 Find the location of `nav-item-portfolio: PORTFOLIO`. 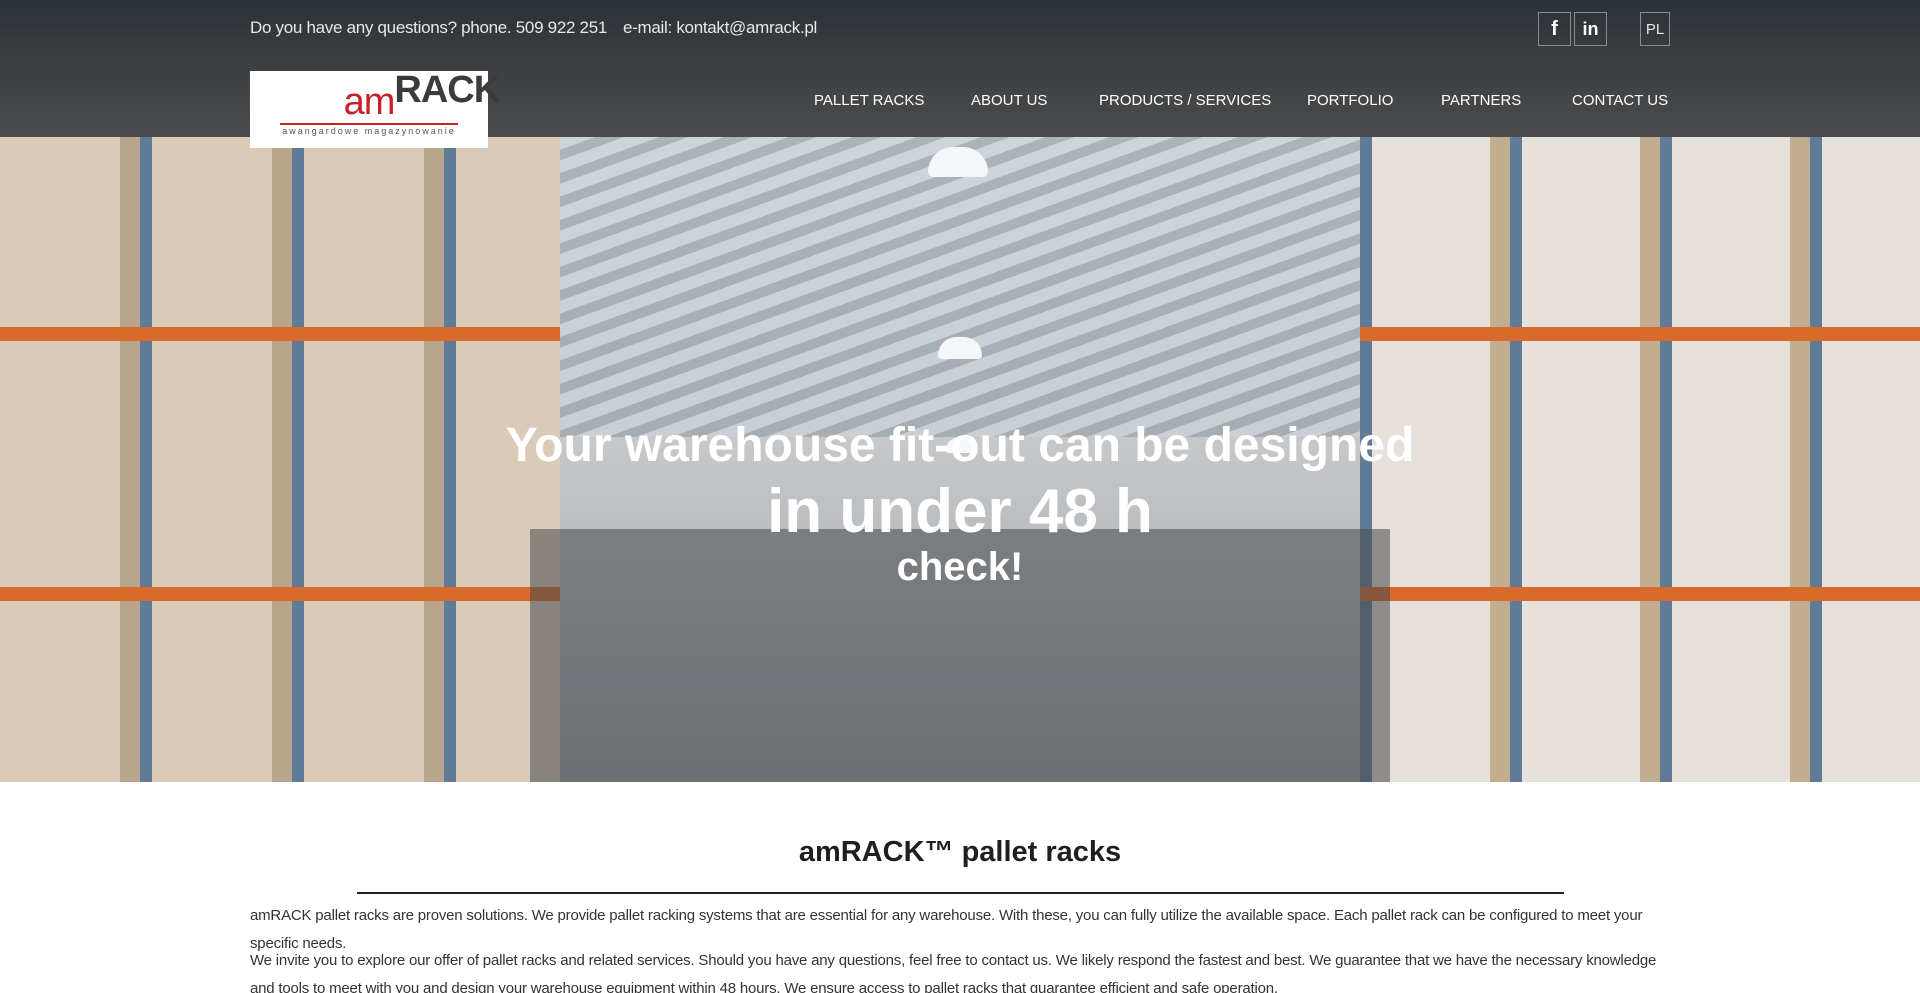

nav-item-portfolio: PORTFOLIO is located at coordinates (1350, 100).